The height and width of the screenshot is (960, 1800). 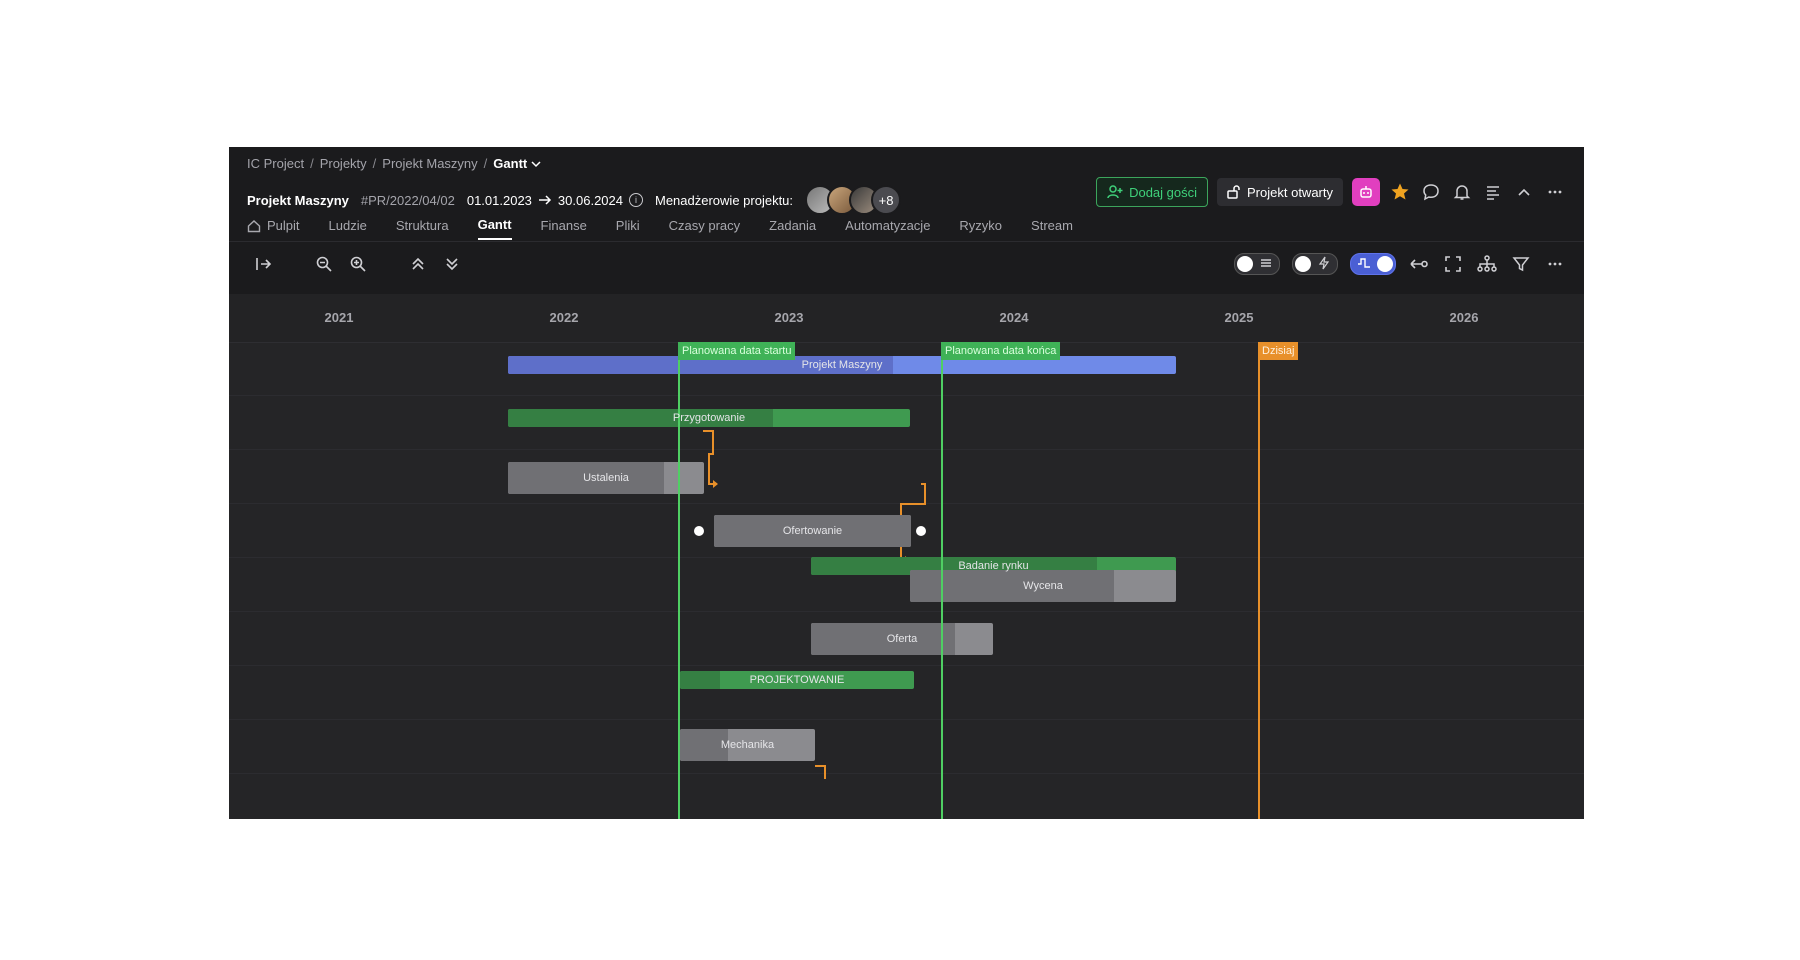 What do you see at coordinates (715, 484) in the screenshot?
I see `dependency-arrow-head` at bounding box center [715, 484].